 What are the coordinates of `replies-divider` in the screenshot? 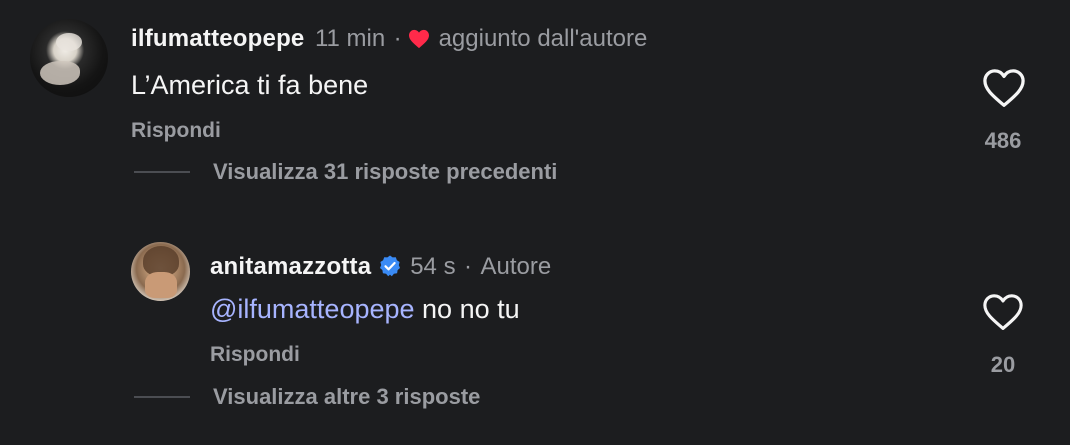 It's located at (162, 172).